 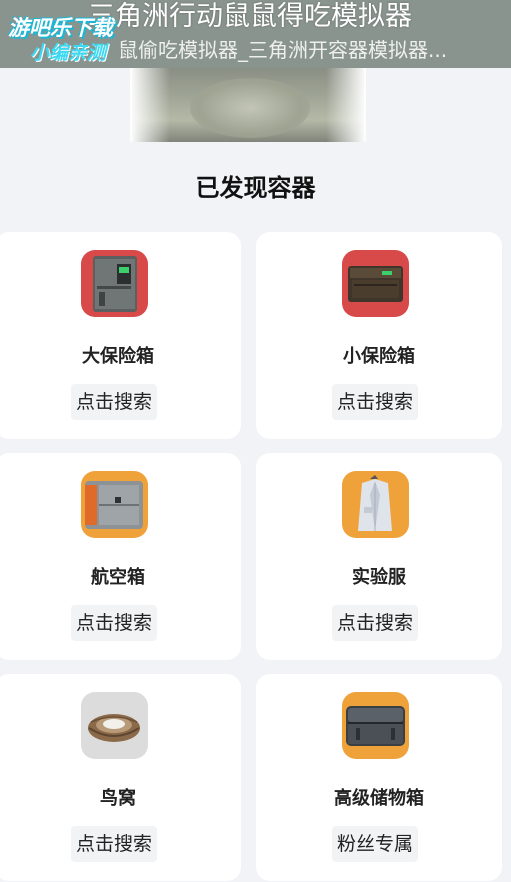 What do you see at coordinates (375, 283) in the screenshot?
I see `small-safe-icon` at bounding box center [375, 283].